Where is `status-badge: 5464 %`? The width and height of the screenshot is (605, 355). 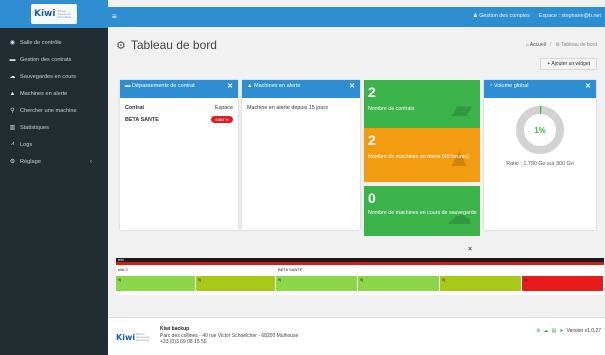 status-badge: 5464 % is located at coordinates (222, 119).